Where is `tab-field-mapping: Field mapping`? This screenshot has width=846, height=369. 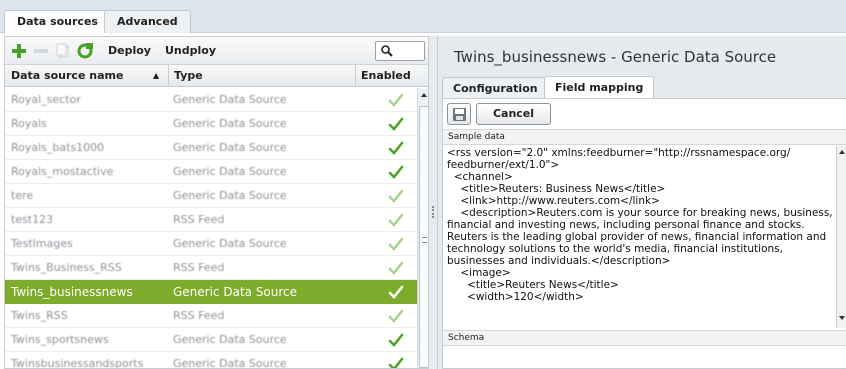
tab-field-mapping: Field mapping is located at coordinates (599, 88).